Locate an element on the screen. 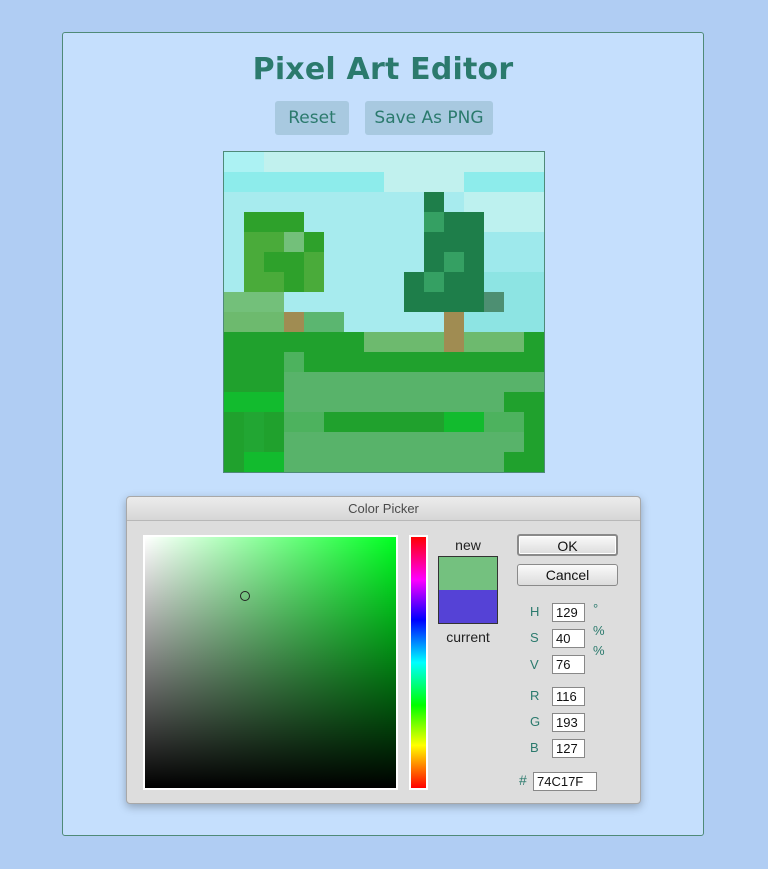  save-as-png-button: Save As PNG is located at coordinates (429, 118).